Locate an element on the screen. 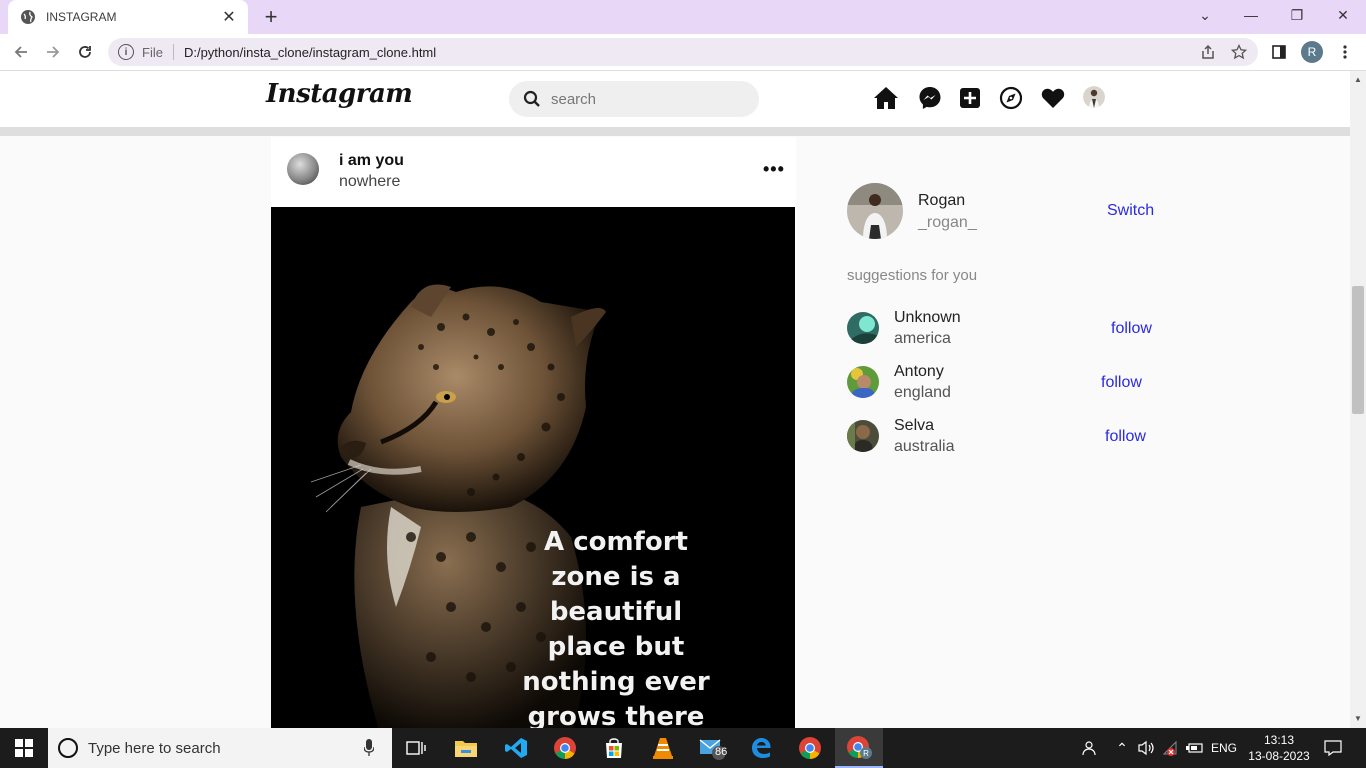 Image resolution: width=1366 pixels, height=768 pixels. back-arrow-icon is located at coordinates (20, 52).